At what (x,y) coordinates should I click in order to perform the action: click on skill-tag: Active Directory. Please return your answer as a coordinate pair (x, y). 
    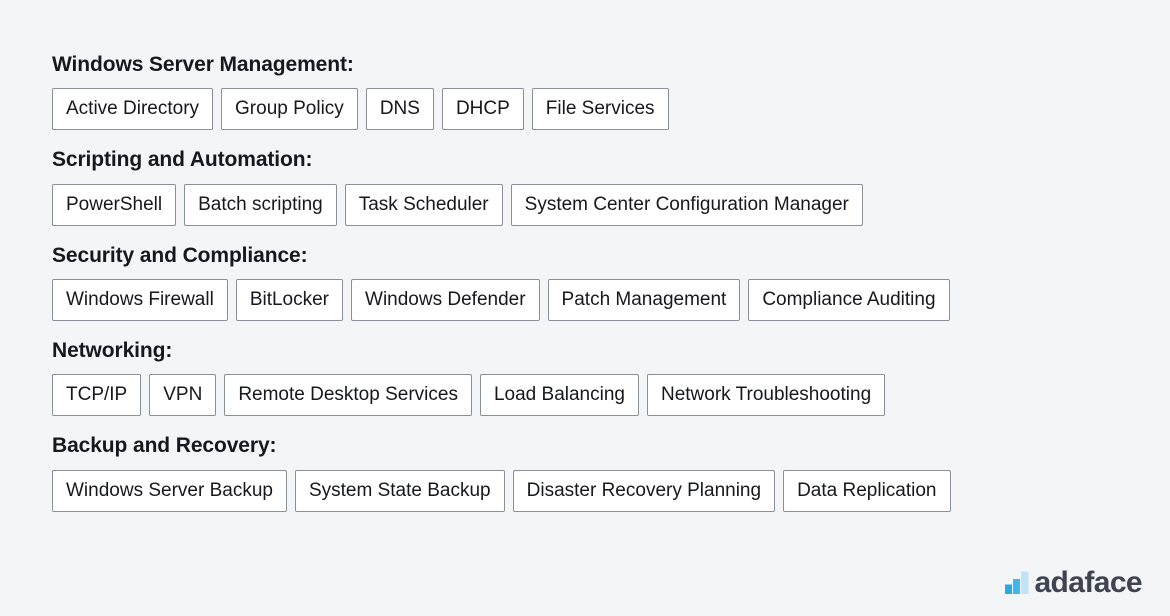
    Looking at the image, I should click on (133, 109).